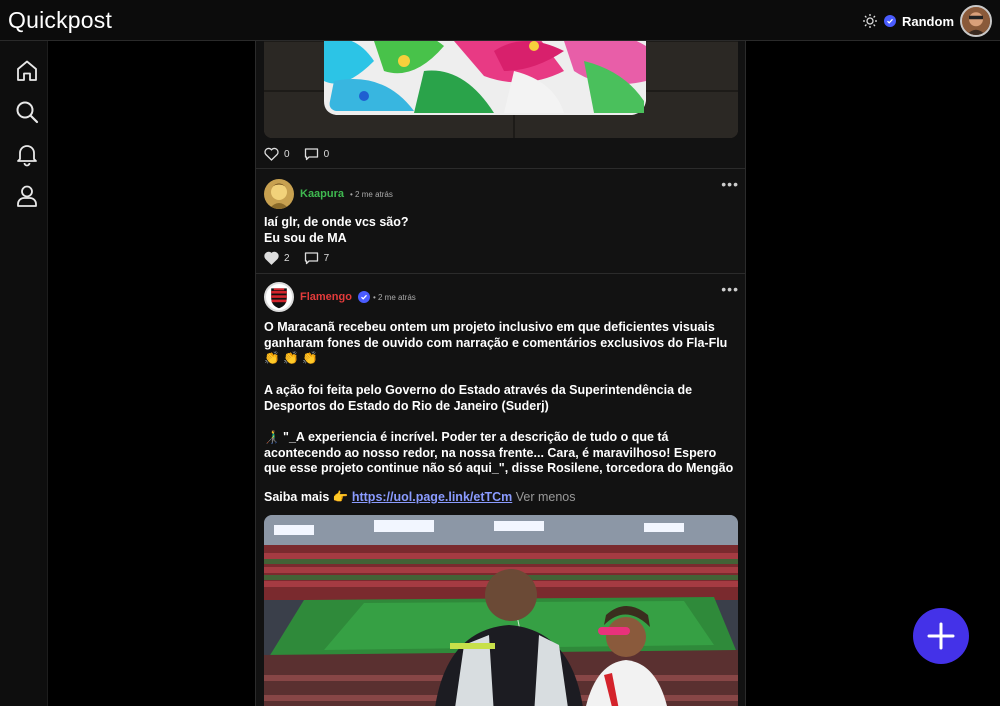 This screenshot has height=706, width=1000. What do you see at coordinates (271, 154) in the screenshot?
I see `heart-icon` at bounding box center [271, 154].